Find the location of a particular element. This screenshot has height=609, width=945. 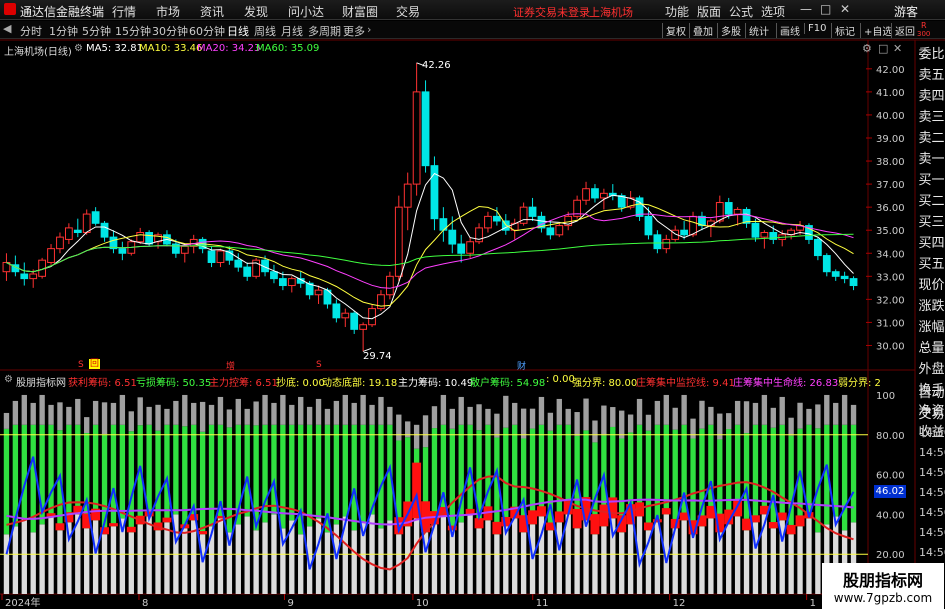

marker-increase: 增 is located at coordinates (230, 365).